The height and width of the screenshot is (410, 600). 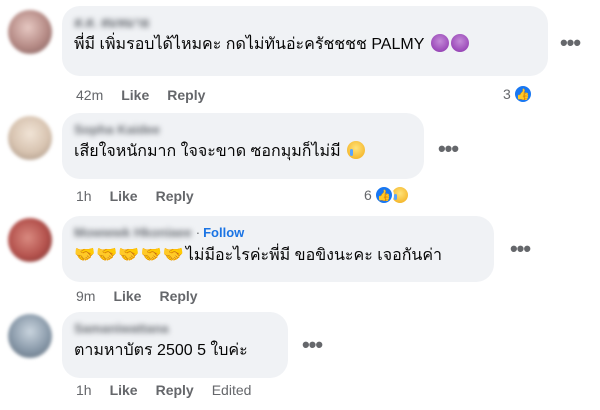 I want to click on comment-author: Mowwwk Hkoniaee, so click(x=133, y=232).